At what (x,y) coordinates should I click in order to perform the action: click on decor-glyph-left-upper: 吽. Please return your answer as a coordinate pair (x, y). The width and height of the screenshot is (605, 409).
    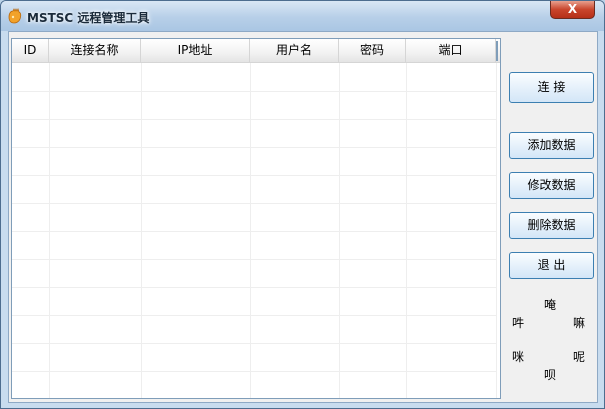
    Looking at the image, I should click on (518, 323).